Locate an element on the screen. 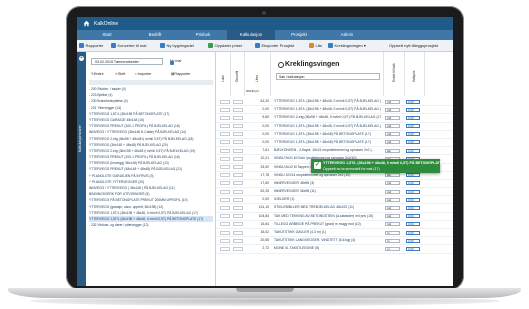 The width and height of the screenshot is (529, 309). date-select: 03.02.2015 Tømrerarbeider is located at coordinates (127, 61).